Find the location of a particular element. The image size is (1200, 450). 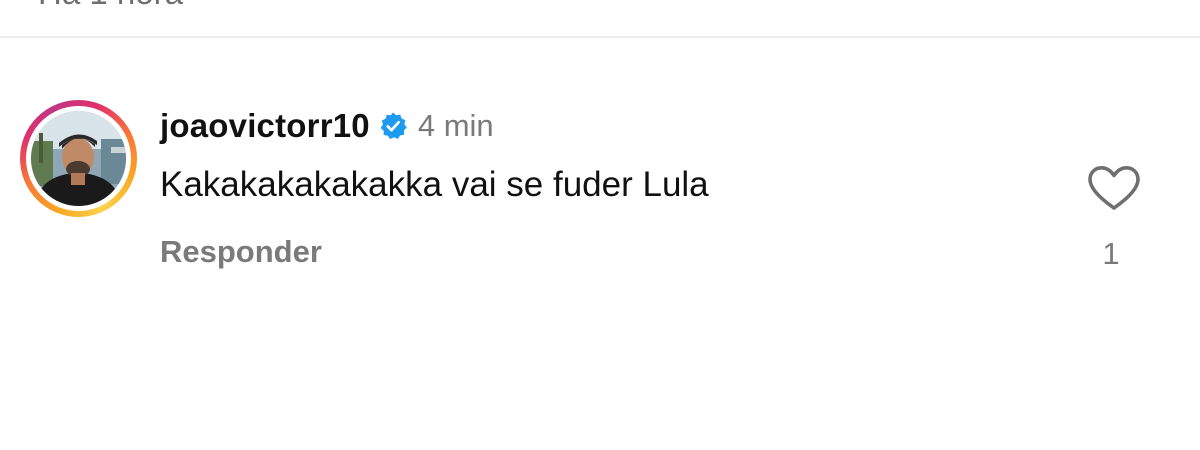

previous-comment-time: Há 1 hora is located at coordinates (110, 6).